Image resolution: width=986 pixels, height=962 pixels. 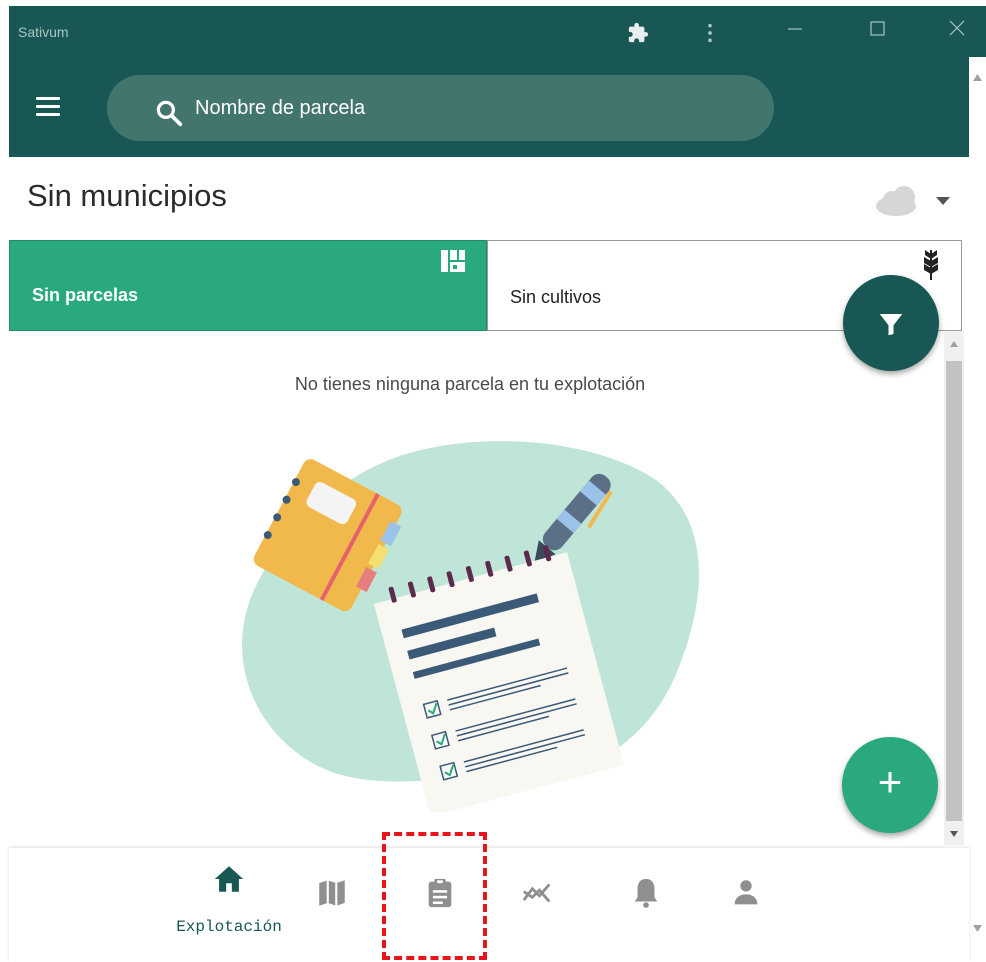 I want to click on add-parcela-button: +, so click(x=890, y=785).